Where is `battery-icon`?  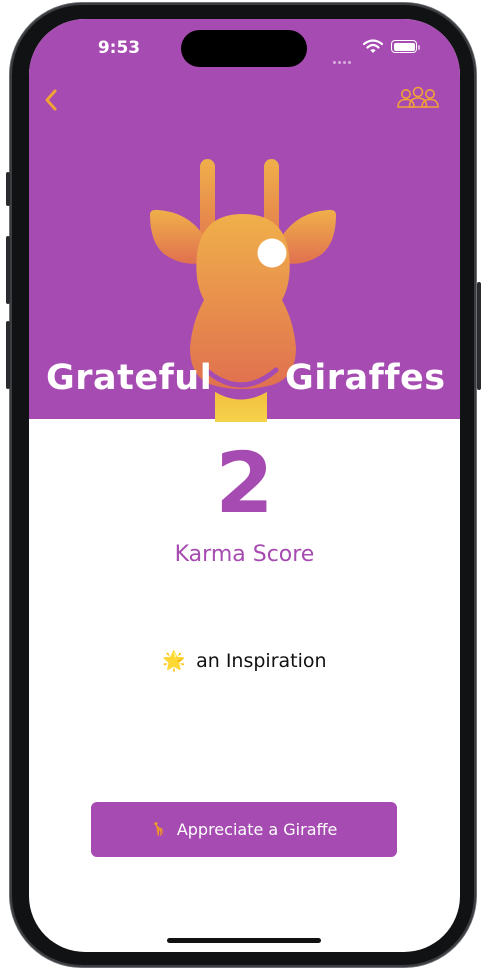
battery-icon is located at coordinates (404, 46).